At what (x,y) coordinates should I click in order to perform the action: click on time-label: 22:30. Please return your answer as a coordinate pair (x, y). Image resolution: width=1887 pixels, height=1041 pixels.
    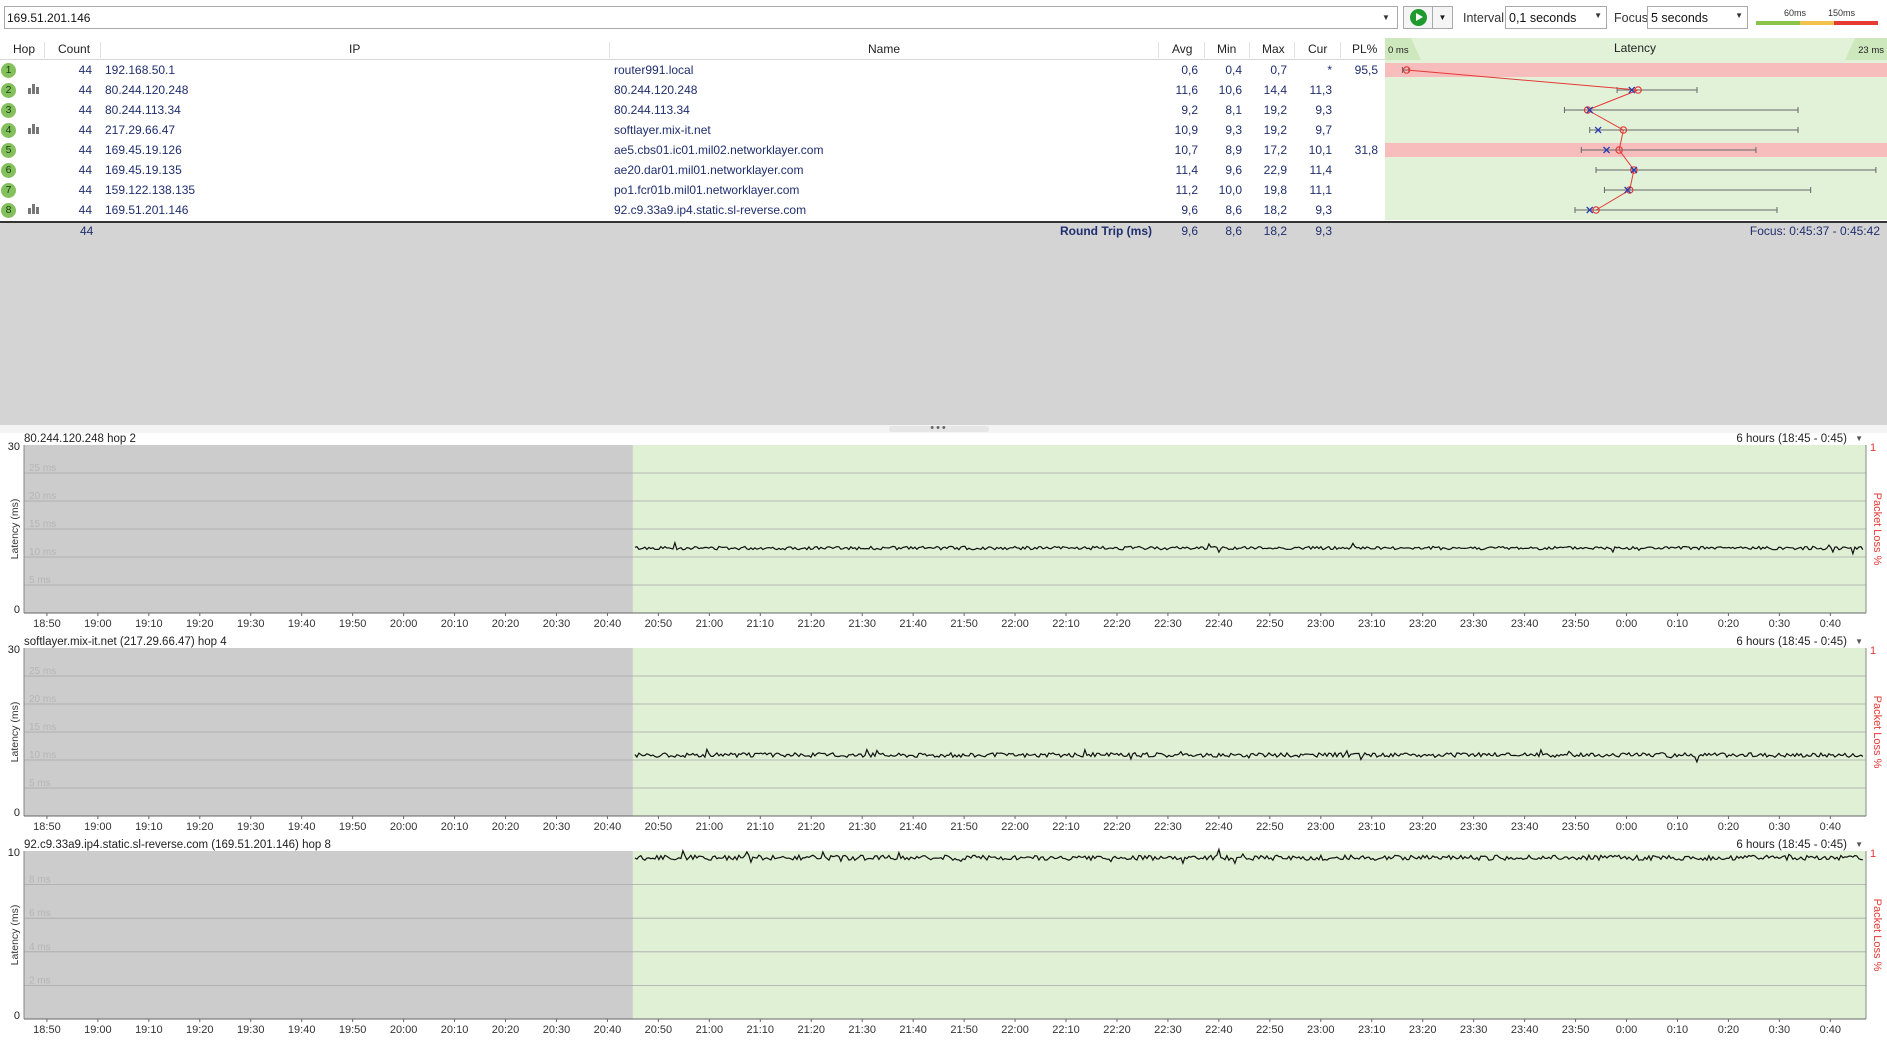
    Looking at the image, I should click on (1168, 827).